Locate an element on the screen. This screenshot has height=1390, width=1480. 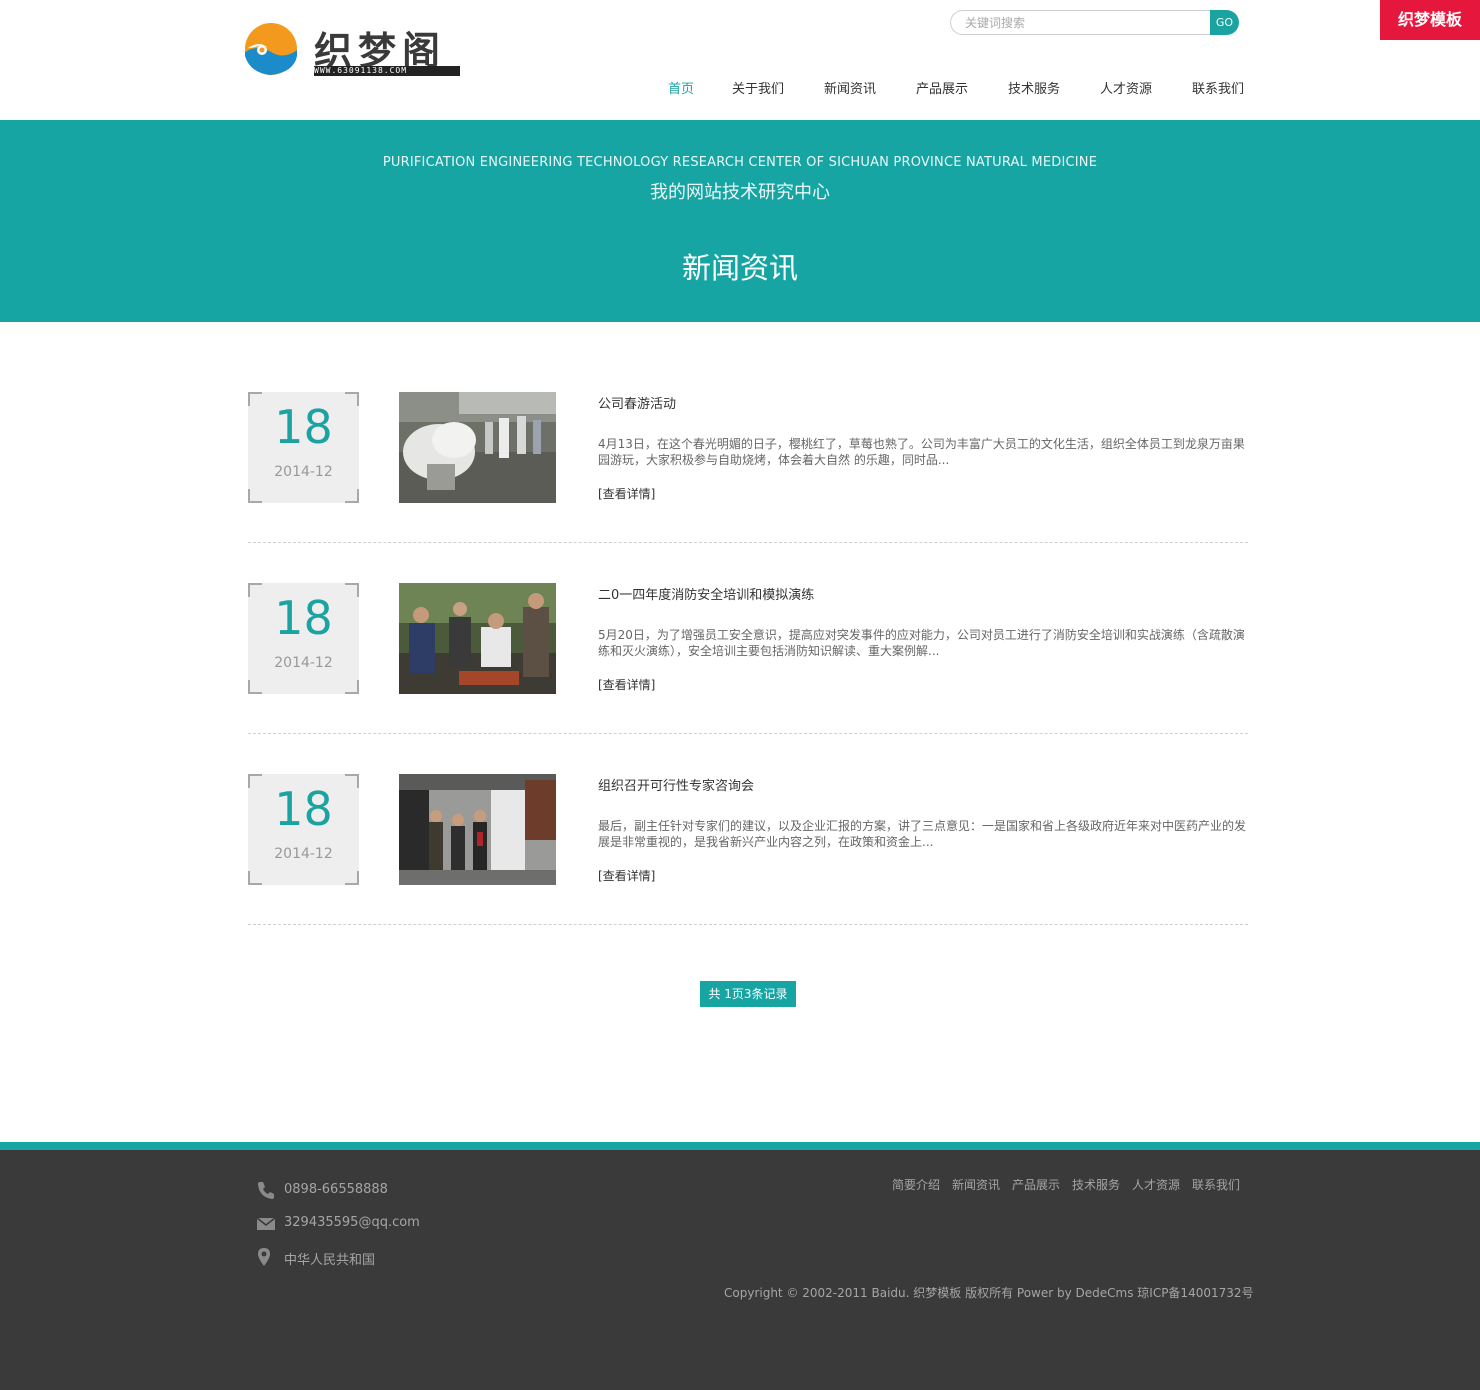
footer-email: 329435595@qq.com is located at coordinates (406, 1224).